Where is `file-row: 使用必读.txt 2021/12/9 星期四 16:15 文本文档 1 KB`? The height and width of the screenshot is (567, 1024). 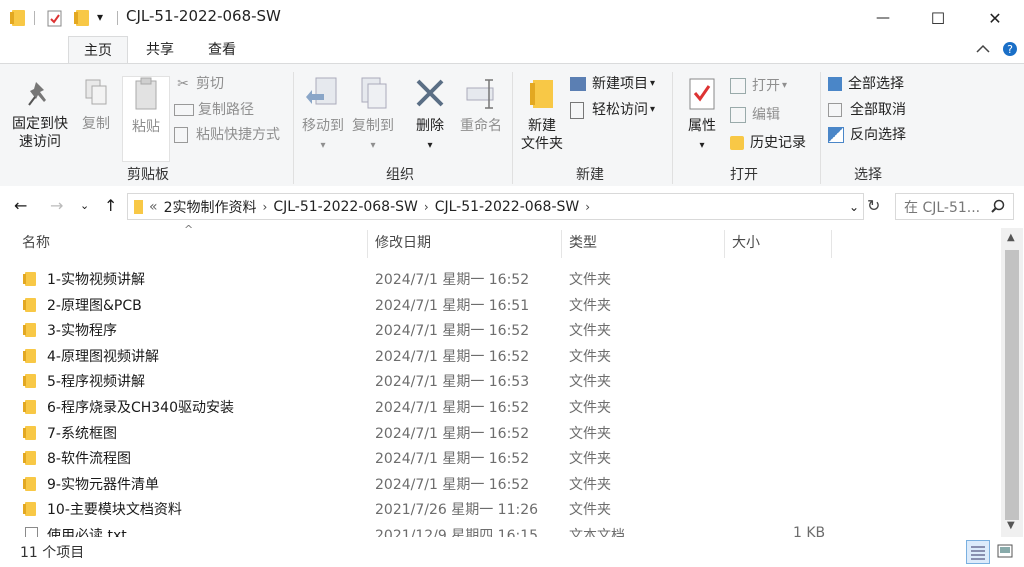
file-row: 使用必读.txt 2021/12/9 星期四 16:15 文本文档 1 KB is located at coordinates (500, 529).